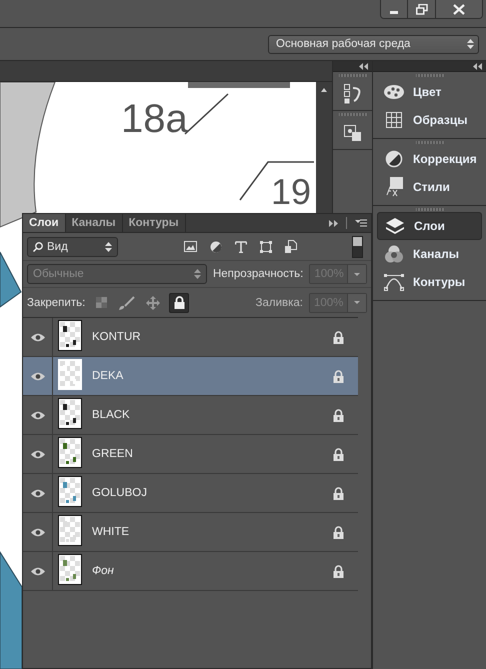  What do you see at coordinates (394, 9) in the screenshot?
I see `minimize-button` at bounding box center [394, 9].